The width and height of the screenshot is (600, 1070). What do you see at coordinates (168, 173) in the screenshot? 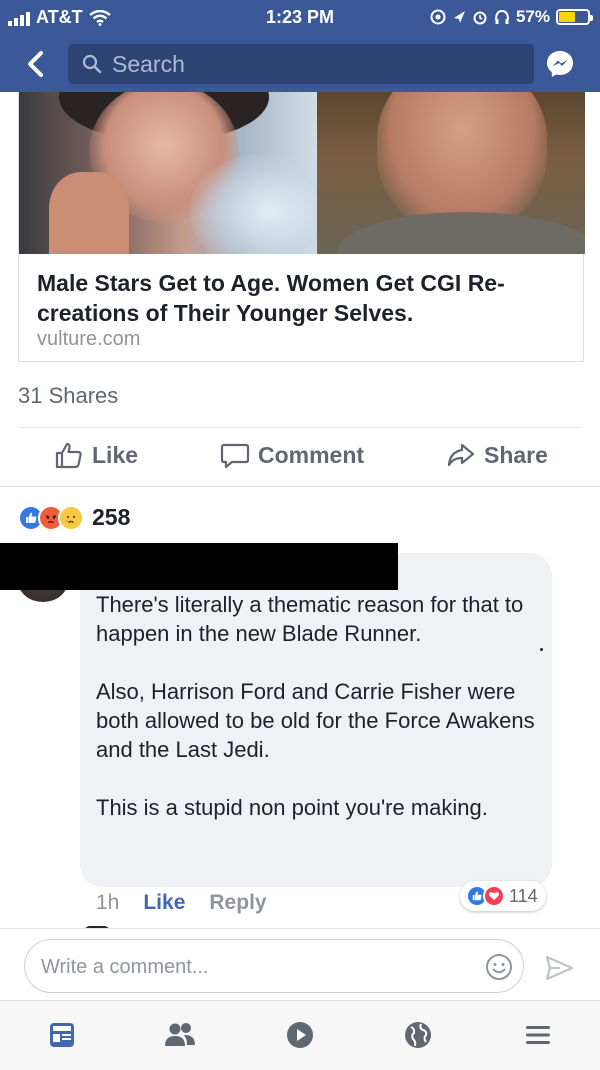
I see `link-image-left-photo` at bounding box center [168, 173].